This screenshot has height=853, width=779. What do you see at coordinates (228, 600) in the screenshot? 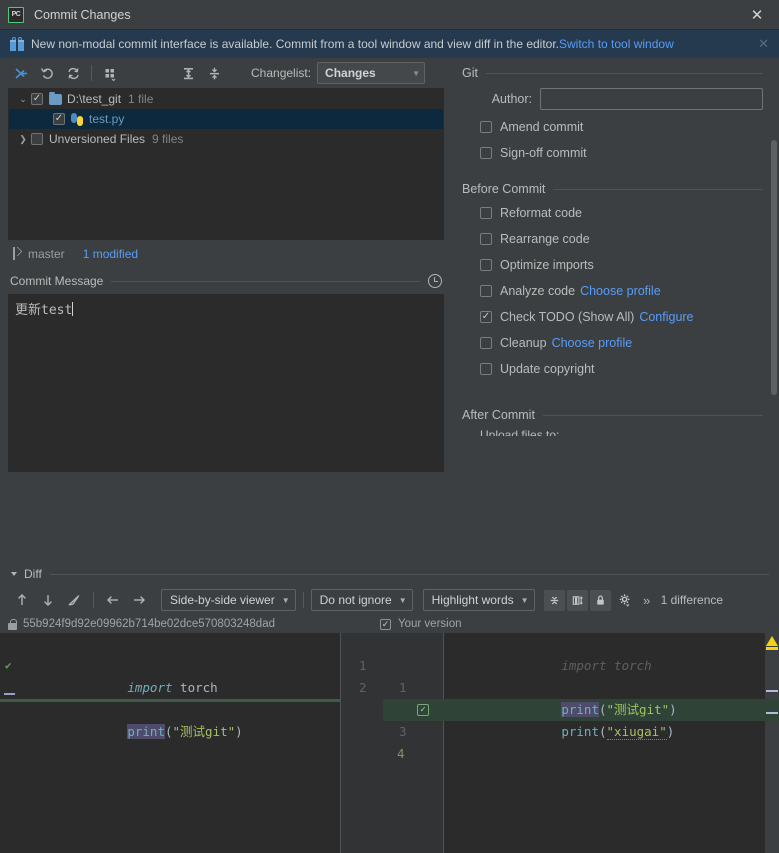
I see `viewer-mode-dropdown: Side-by-side viewer ▼` at bounding box center [228, 600].